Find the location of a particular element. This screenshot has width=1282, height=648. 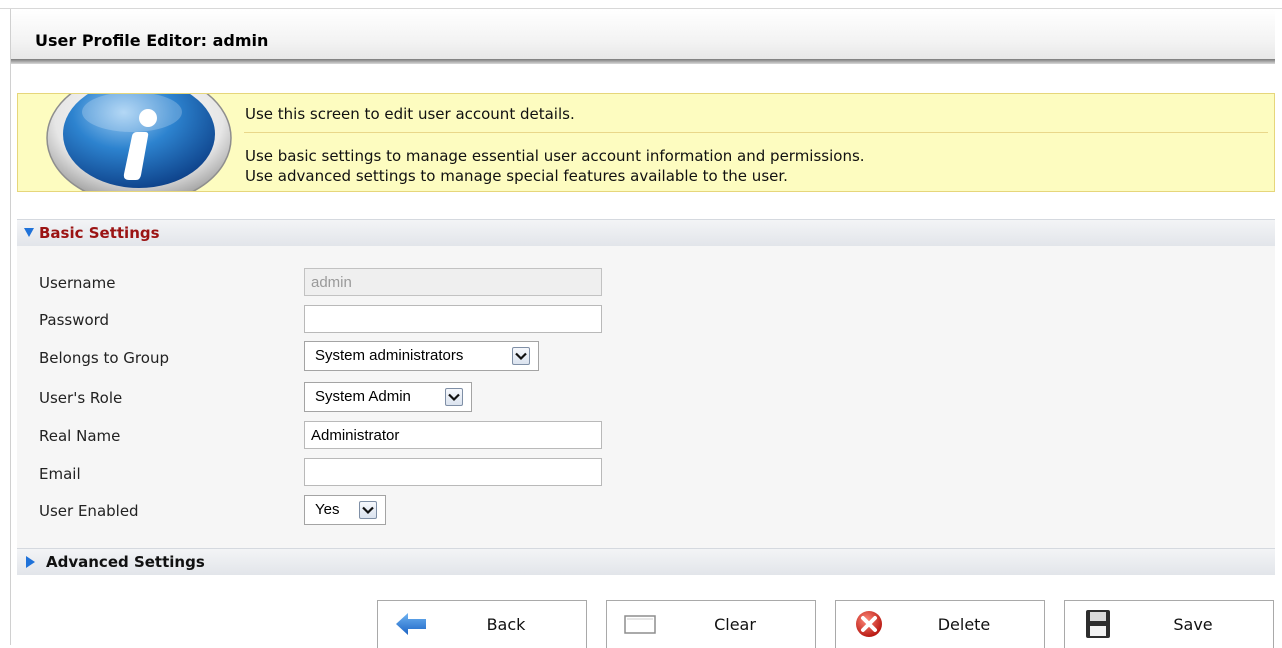

real-name-label: Real Name is located at coordinates (80, 436).